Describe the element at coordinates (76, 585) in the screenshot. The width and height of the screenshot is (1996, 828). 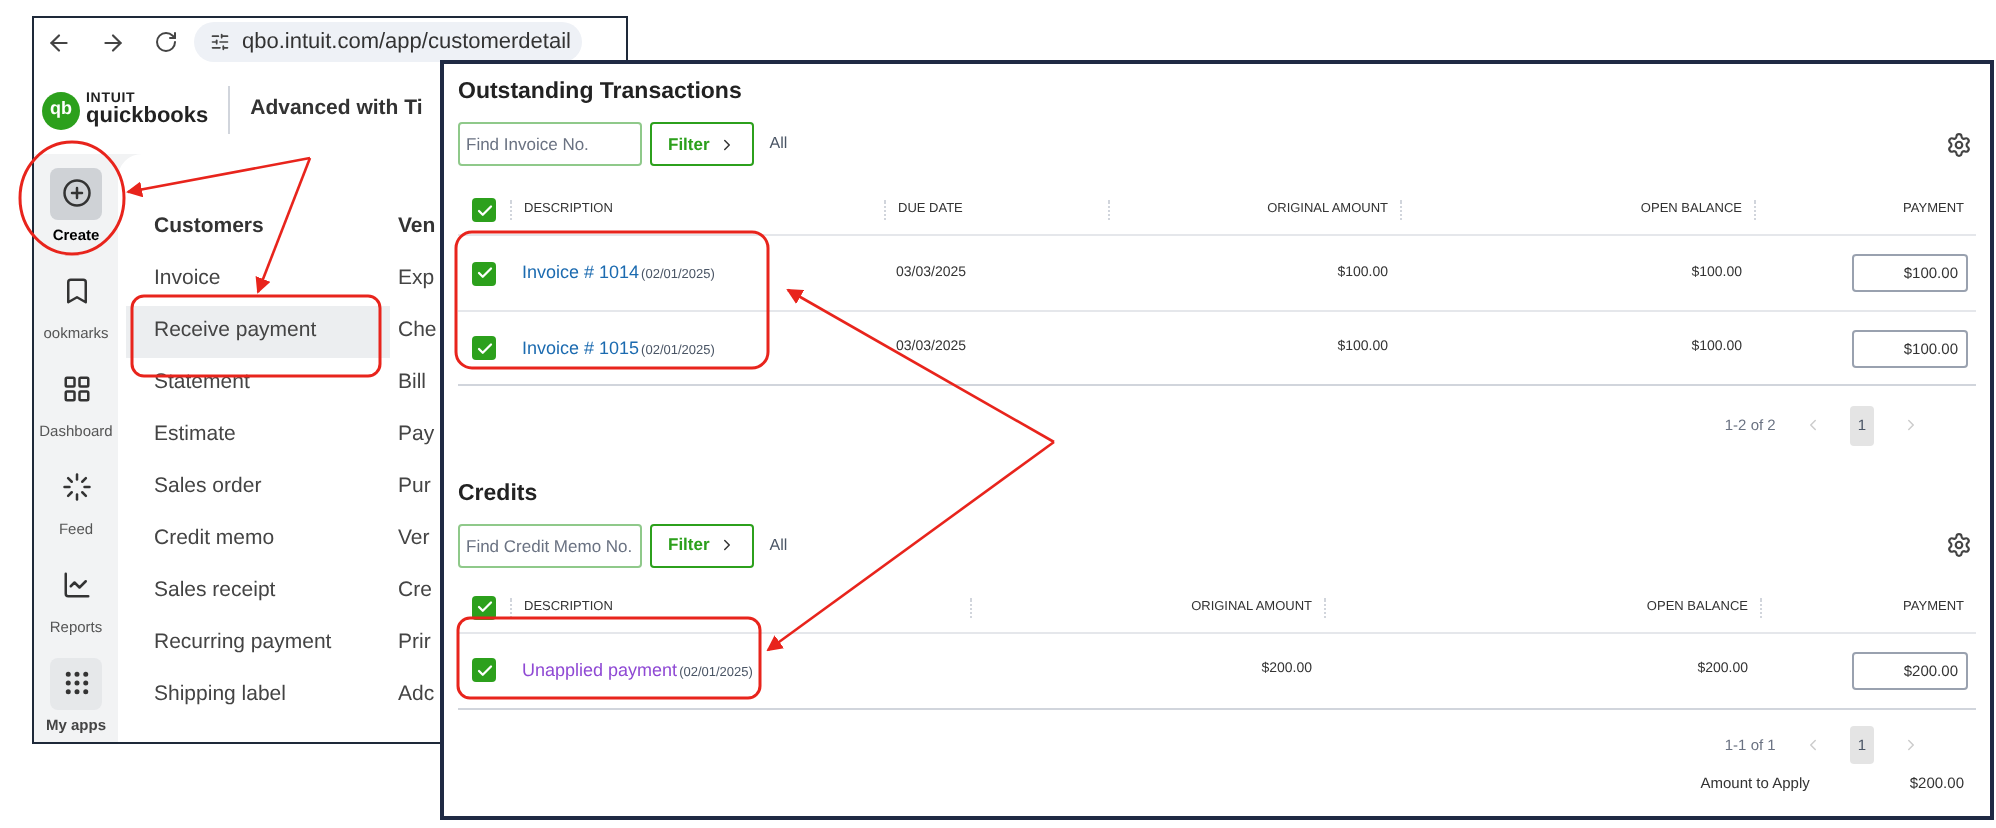
I see `line-chart-icon` at that location.